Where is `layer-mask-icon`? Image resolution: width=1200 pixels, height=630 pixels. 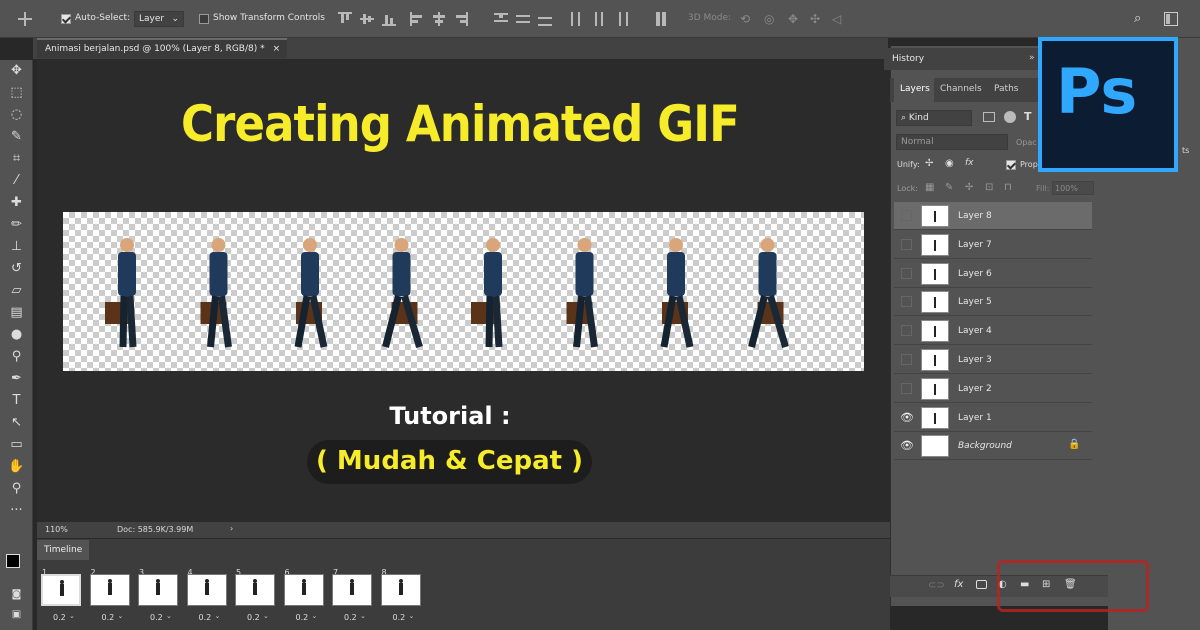 layer-mask-icon is located at coordinates (981, 584).